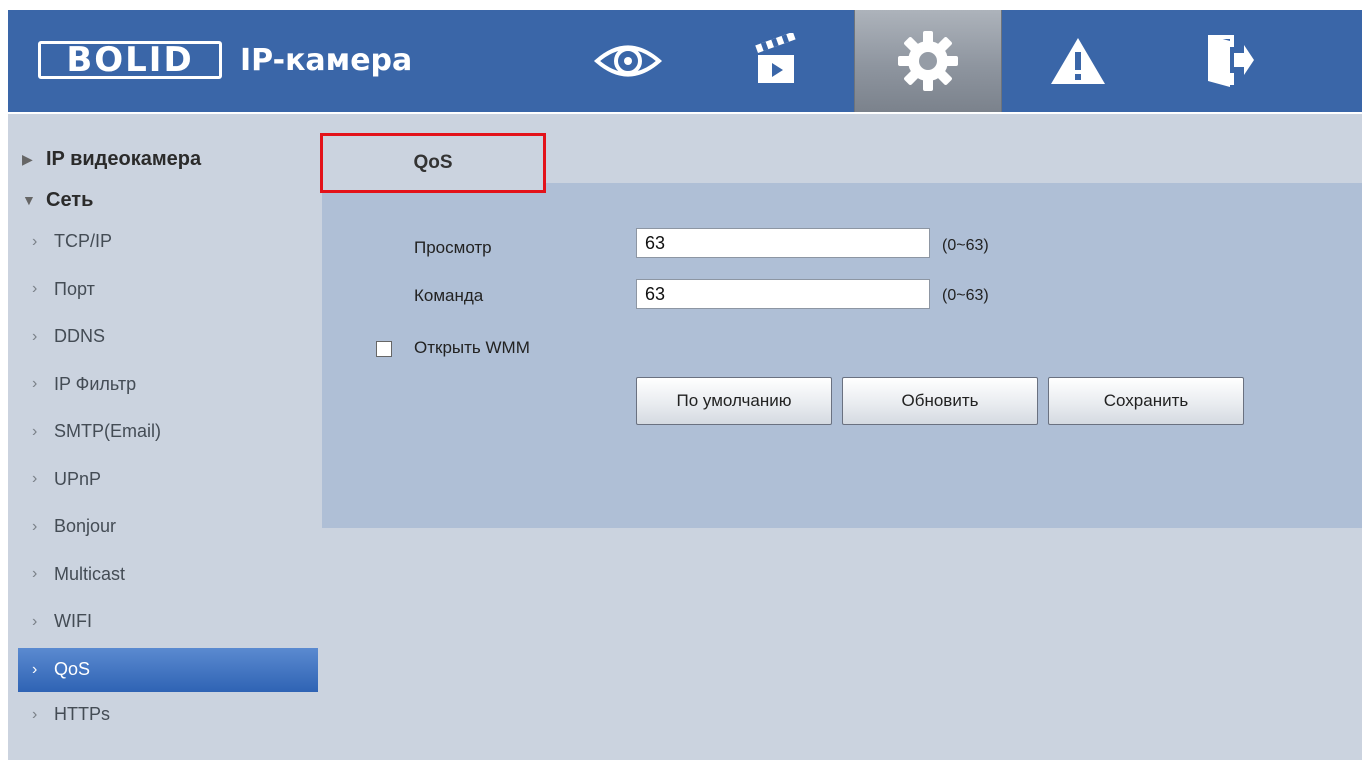 This screenshot has height=760, width=1362. I want to click on nav-playback-button, so click(778, 61).